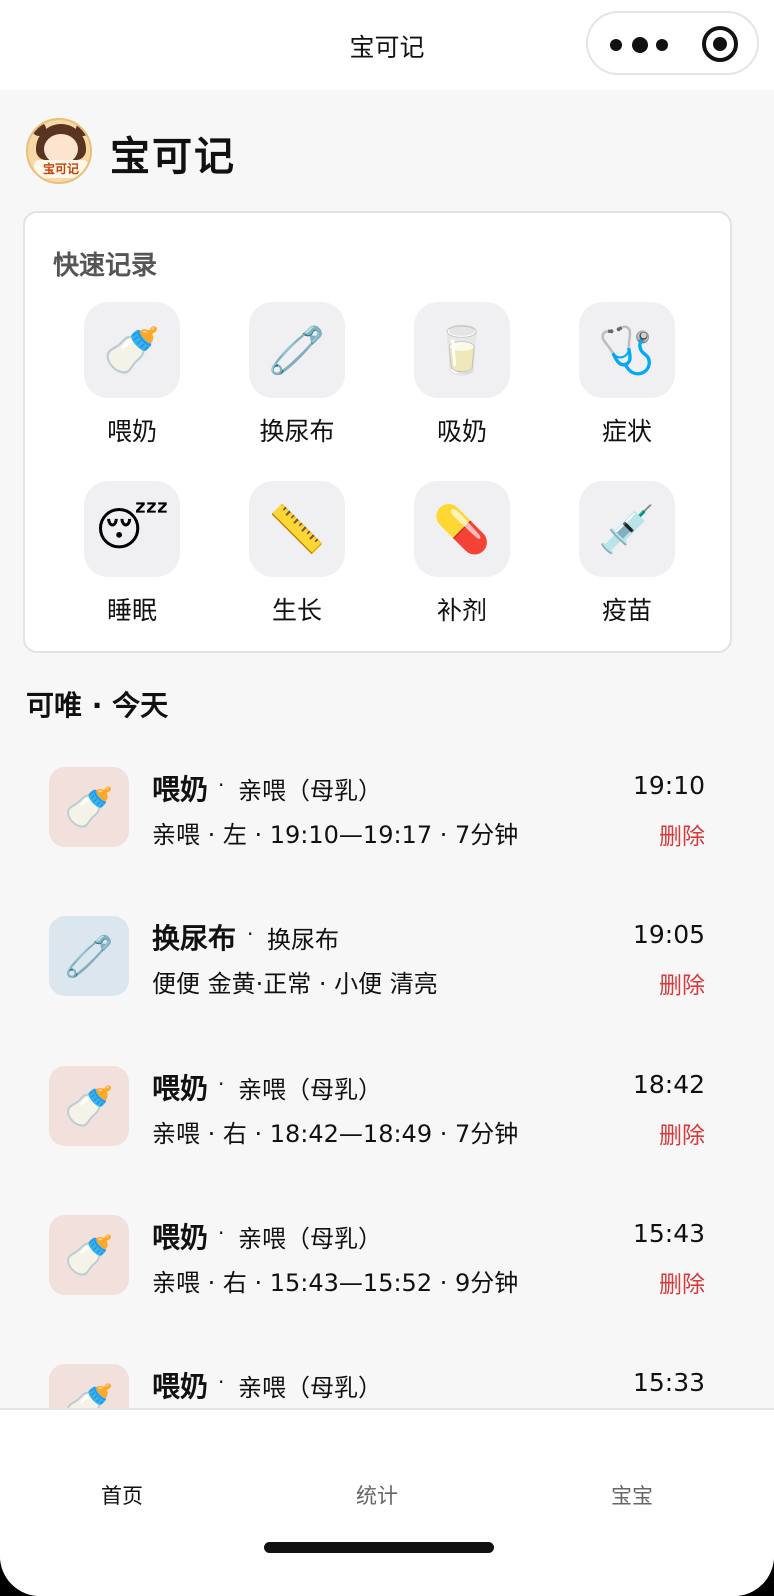  What do you see at coordinates (122, 1495) in the screenshot?
I see `tab-home: 首页` at bounding box center [122, 1495].